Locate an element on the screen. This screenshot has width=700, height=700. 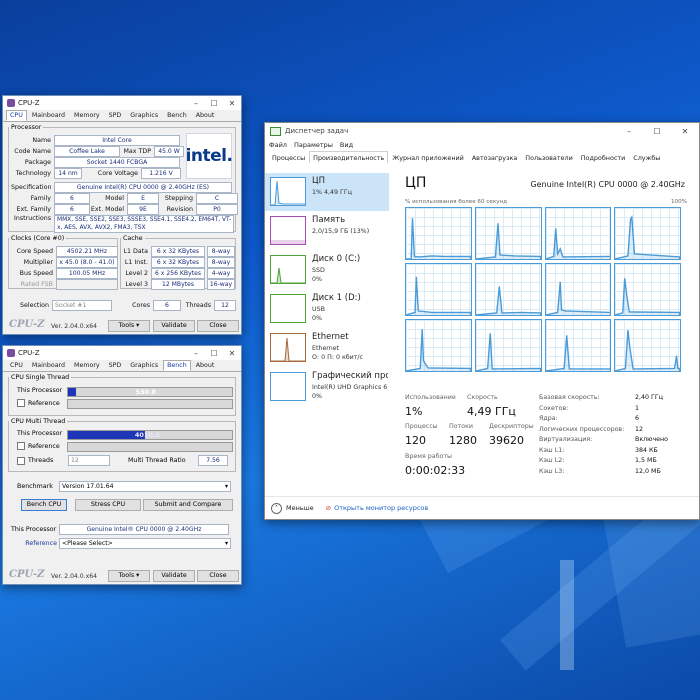
intel-logo-text: intel. is located at coordinates (209, 156).